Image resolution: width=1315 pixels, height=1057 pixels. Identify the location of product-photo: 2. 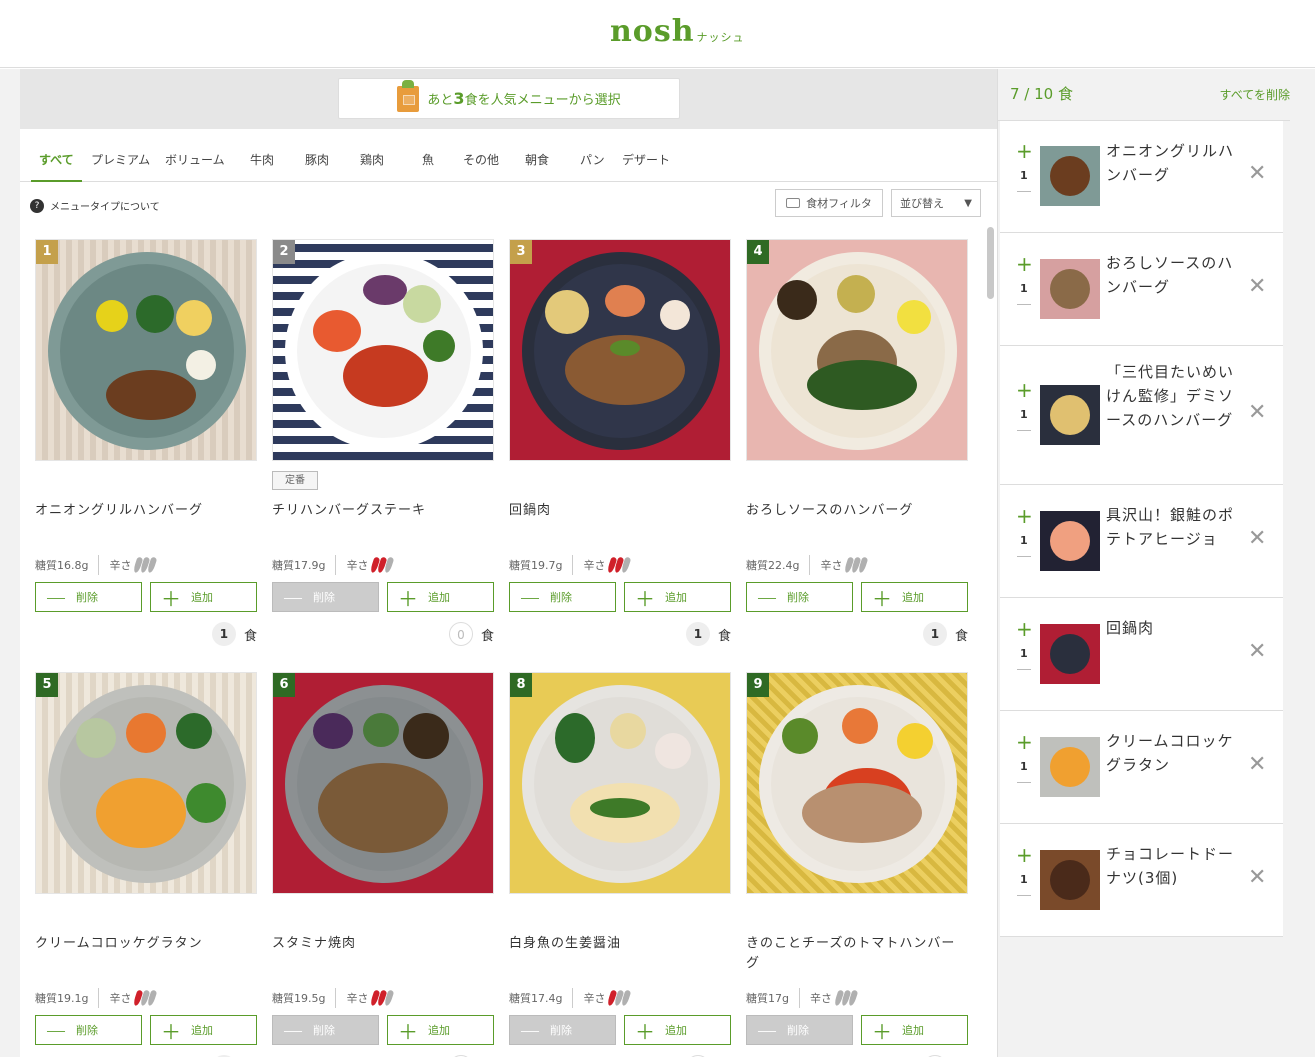
(383, 350).